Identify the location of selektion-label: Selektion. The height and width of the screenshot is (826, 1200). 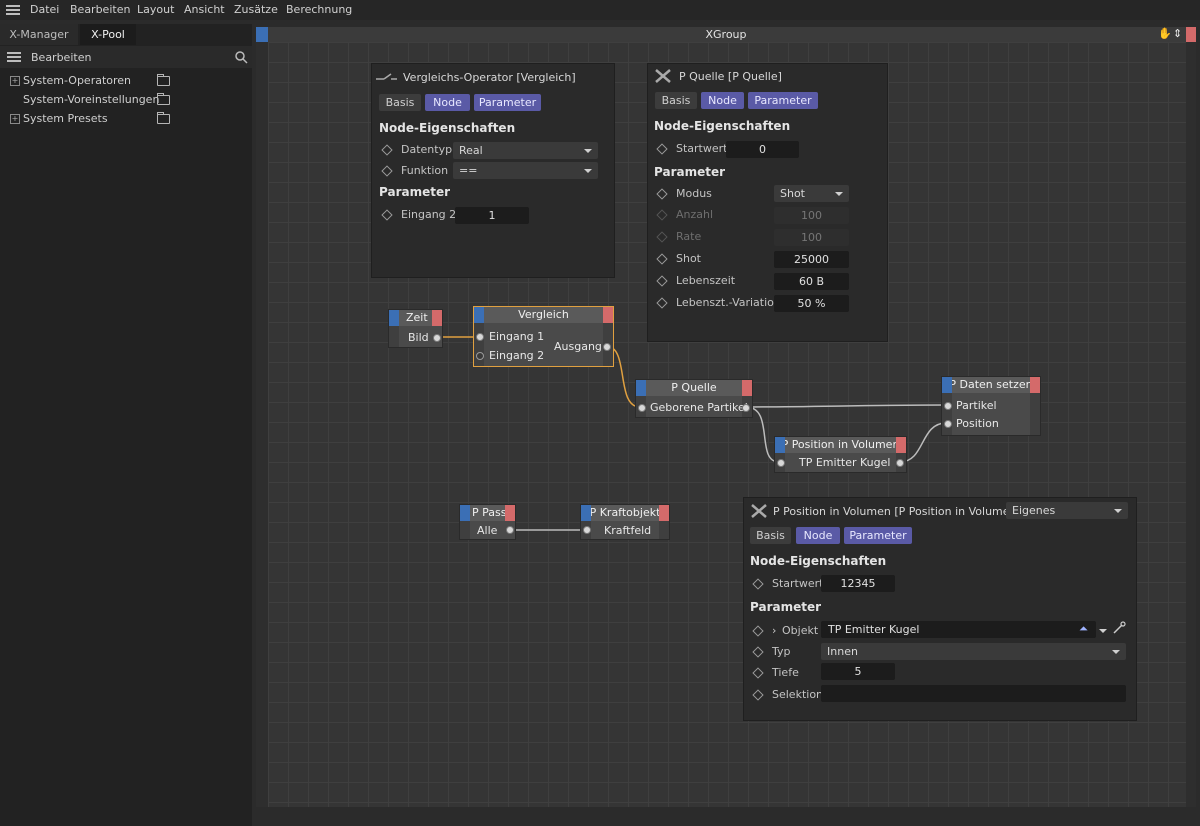
(798, 694).